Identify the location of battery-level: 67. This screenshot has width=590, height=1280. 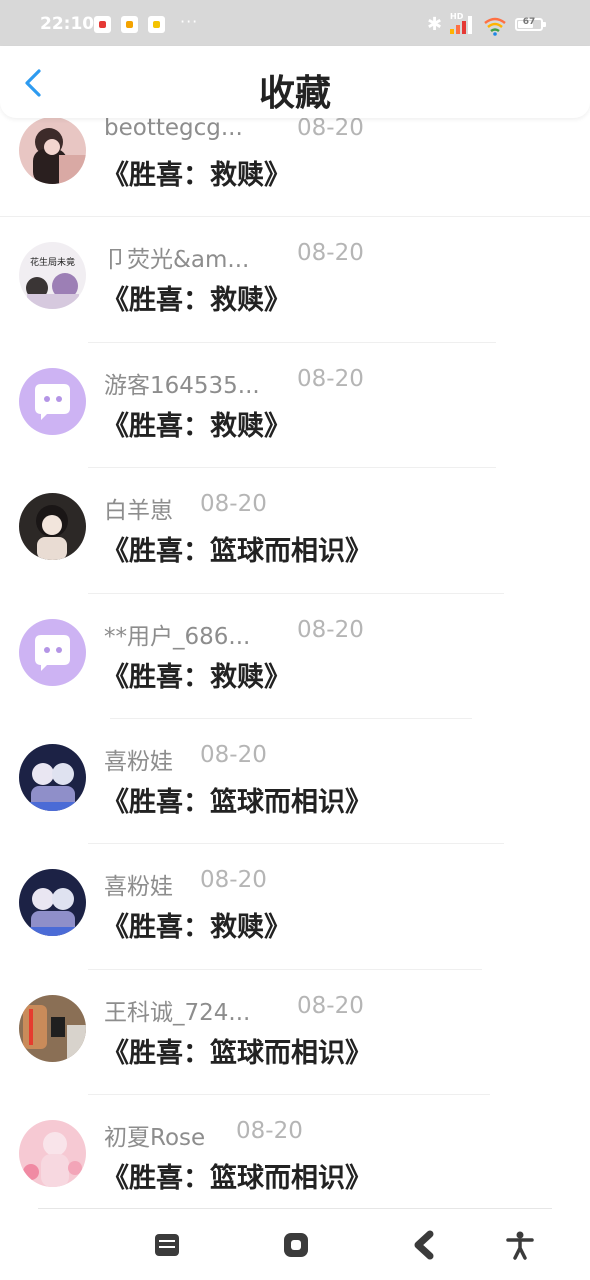
(529, 22).